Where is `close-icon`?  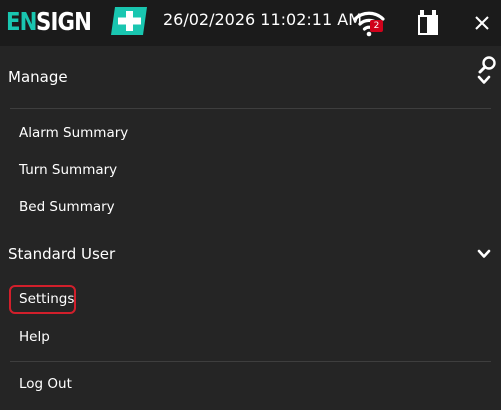 close-icon is located at coordinates (482, 23).